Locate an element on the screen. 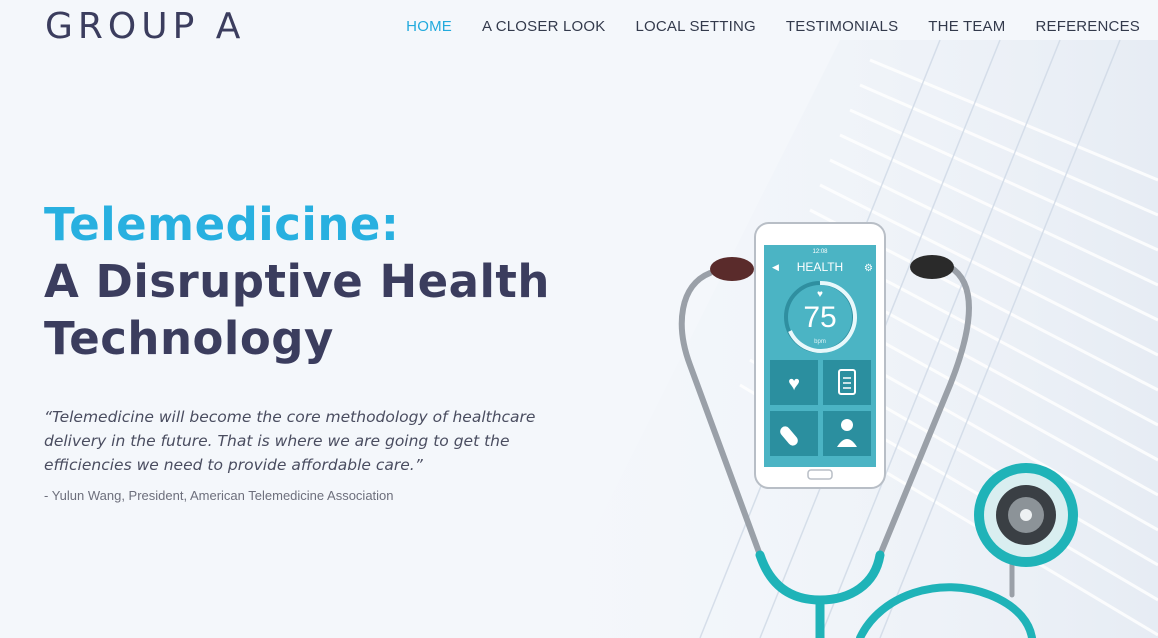  site-logo: GROUP A is located at coordinates (145, 26).